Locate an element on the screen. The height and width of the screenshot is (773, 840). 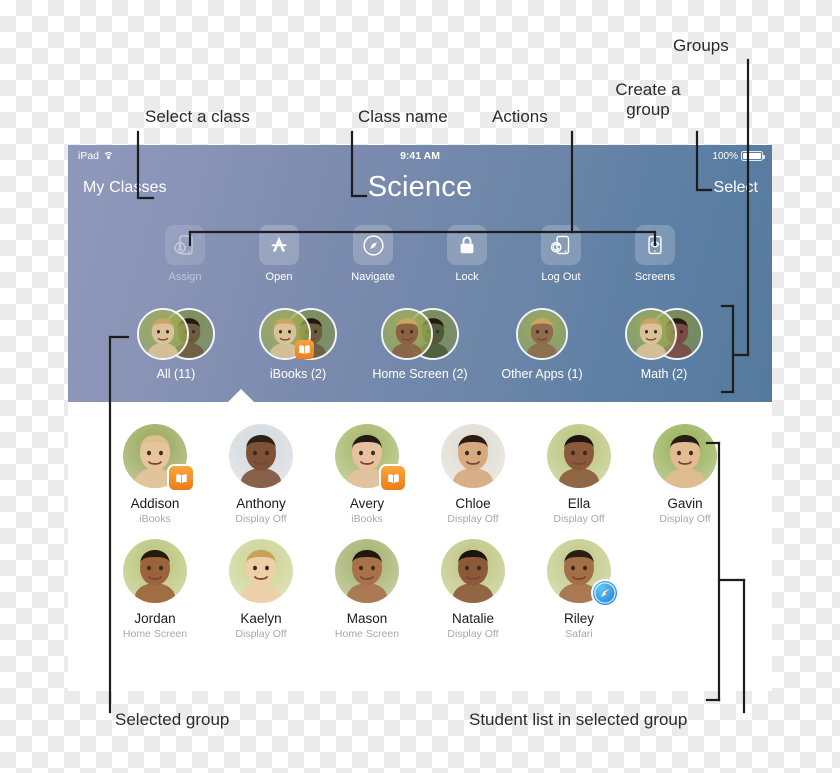
annotation-actions: Actions is located at coordinates (520, 116).